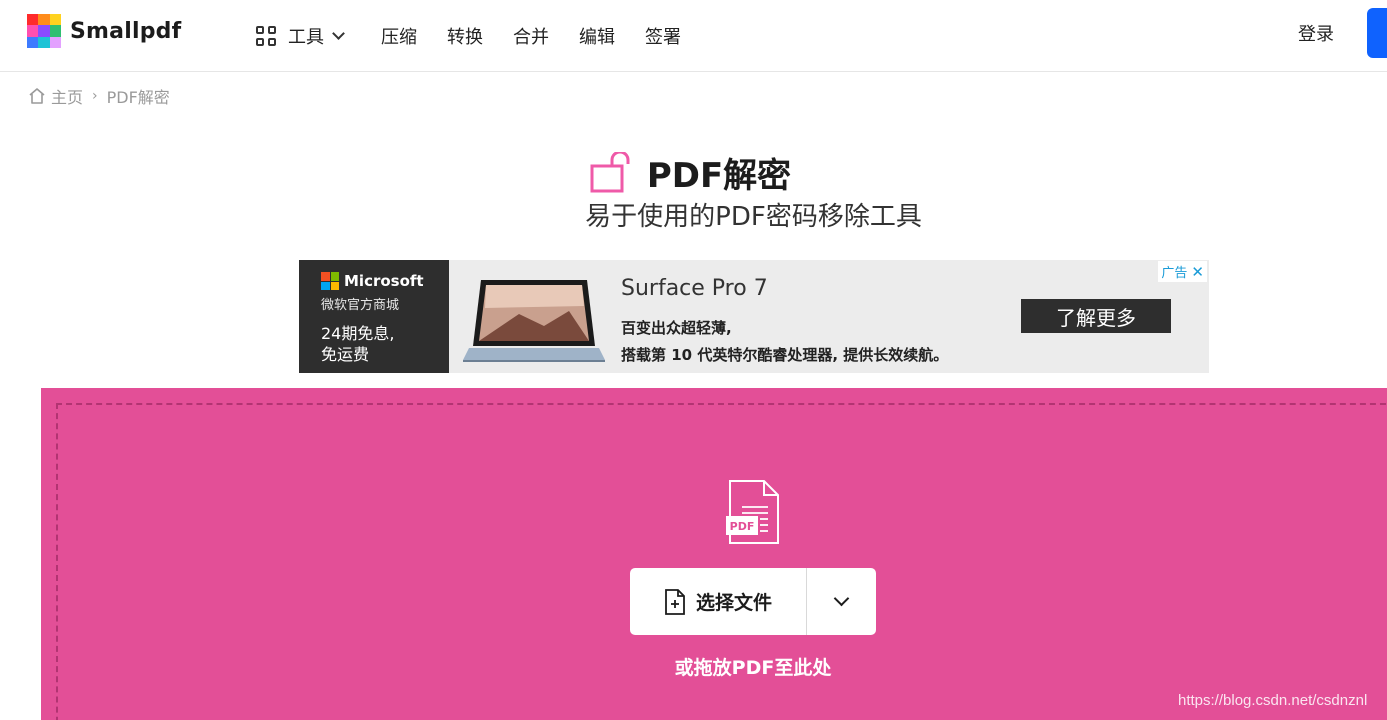  Describe the element at coordinates (138, 97) in the screenshot. I see `breadcrumb-current: PDF解密` at that location.